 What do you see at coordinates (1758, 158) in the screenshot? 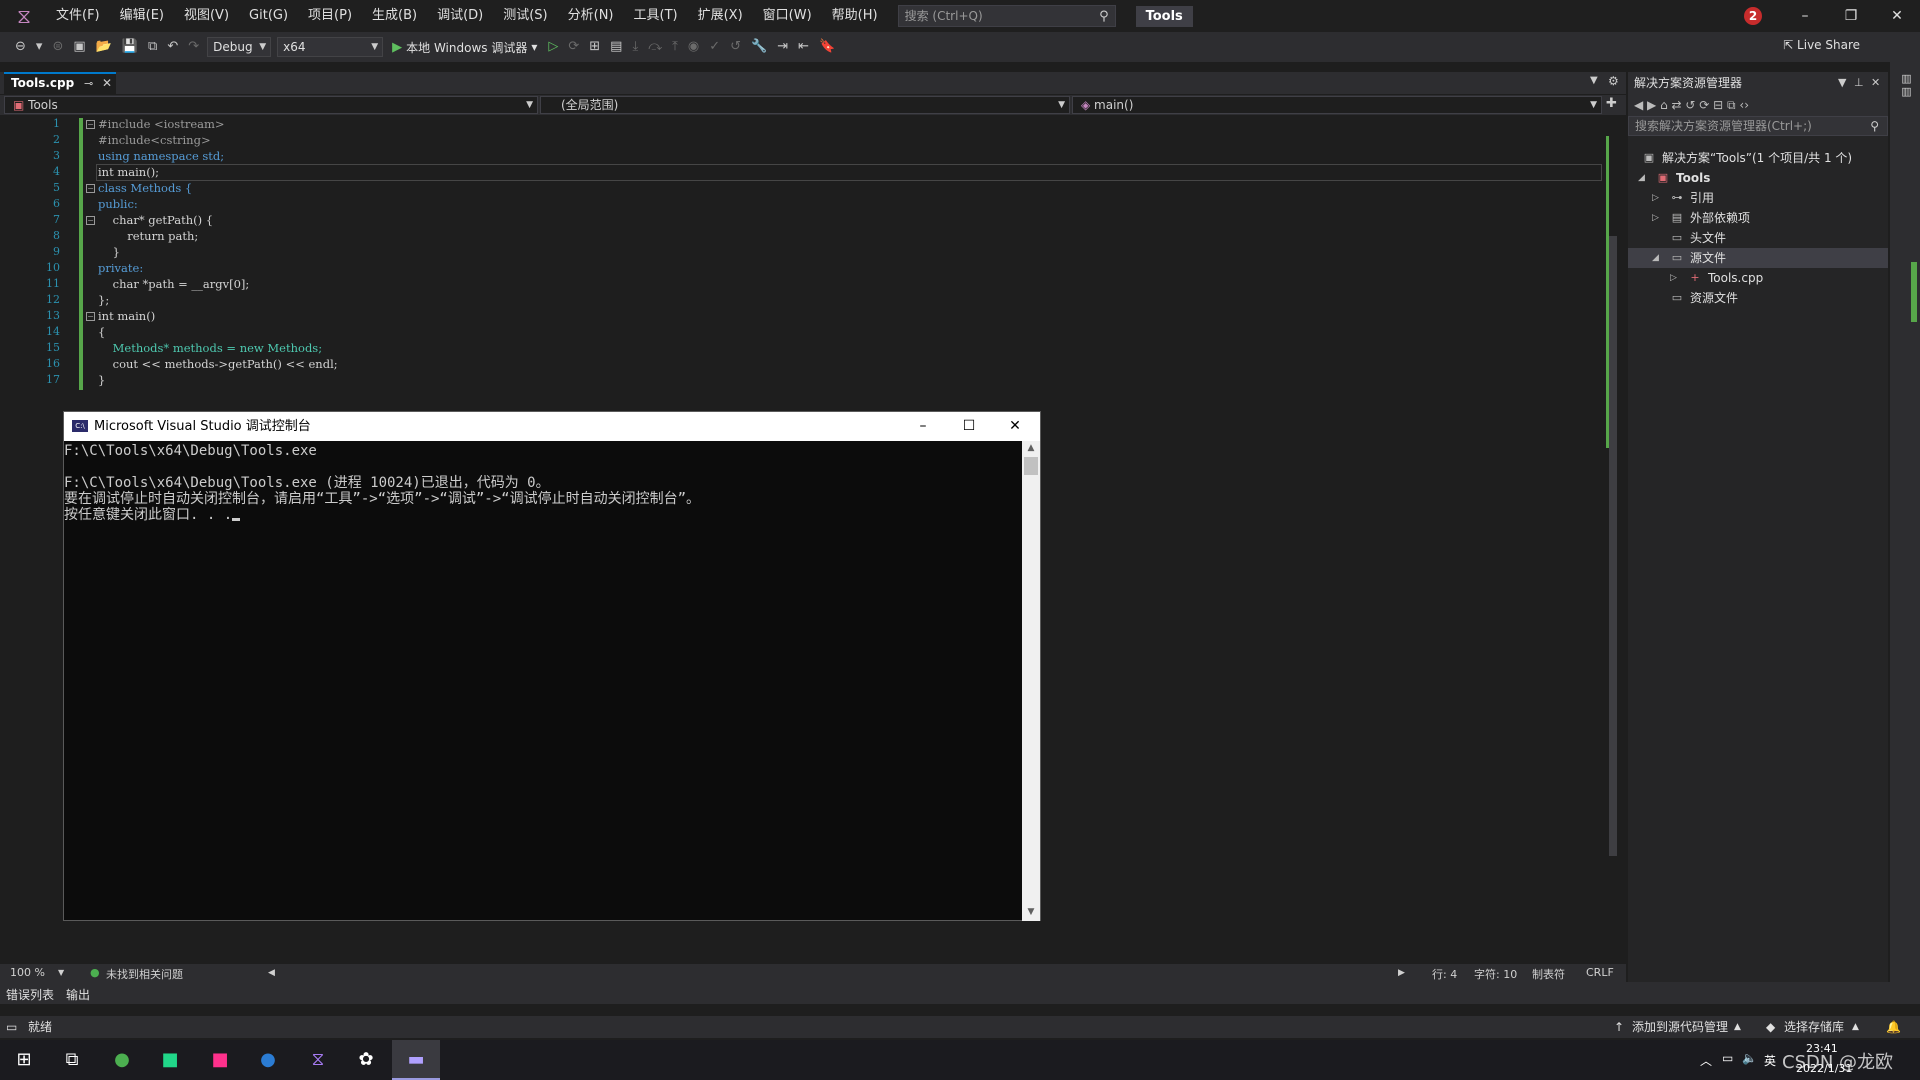
I see `tree-item-solution: ▣ 解决方案“Tools”(1 个项目/共 1 个)` at bounding box center [1758, 158].